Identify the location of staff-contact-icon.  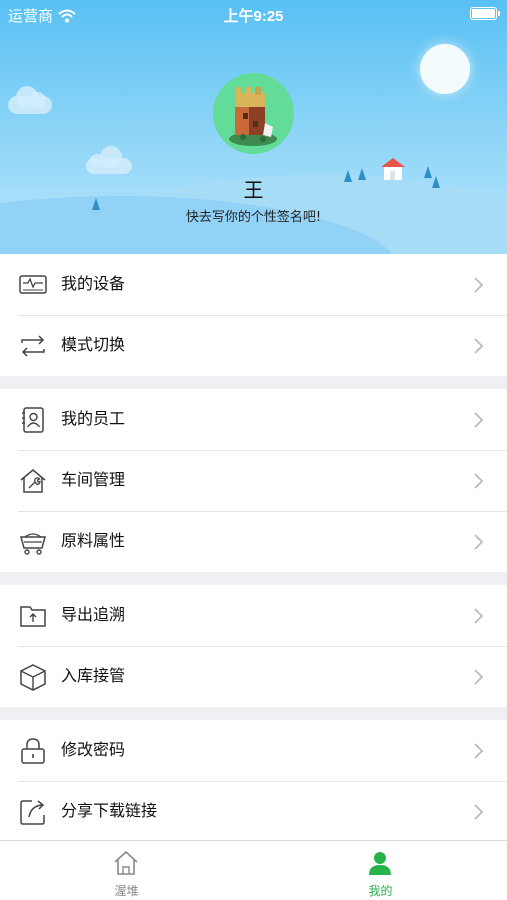
(33, 420).